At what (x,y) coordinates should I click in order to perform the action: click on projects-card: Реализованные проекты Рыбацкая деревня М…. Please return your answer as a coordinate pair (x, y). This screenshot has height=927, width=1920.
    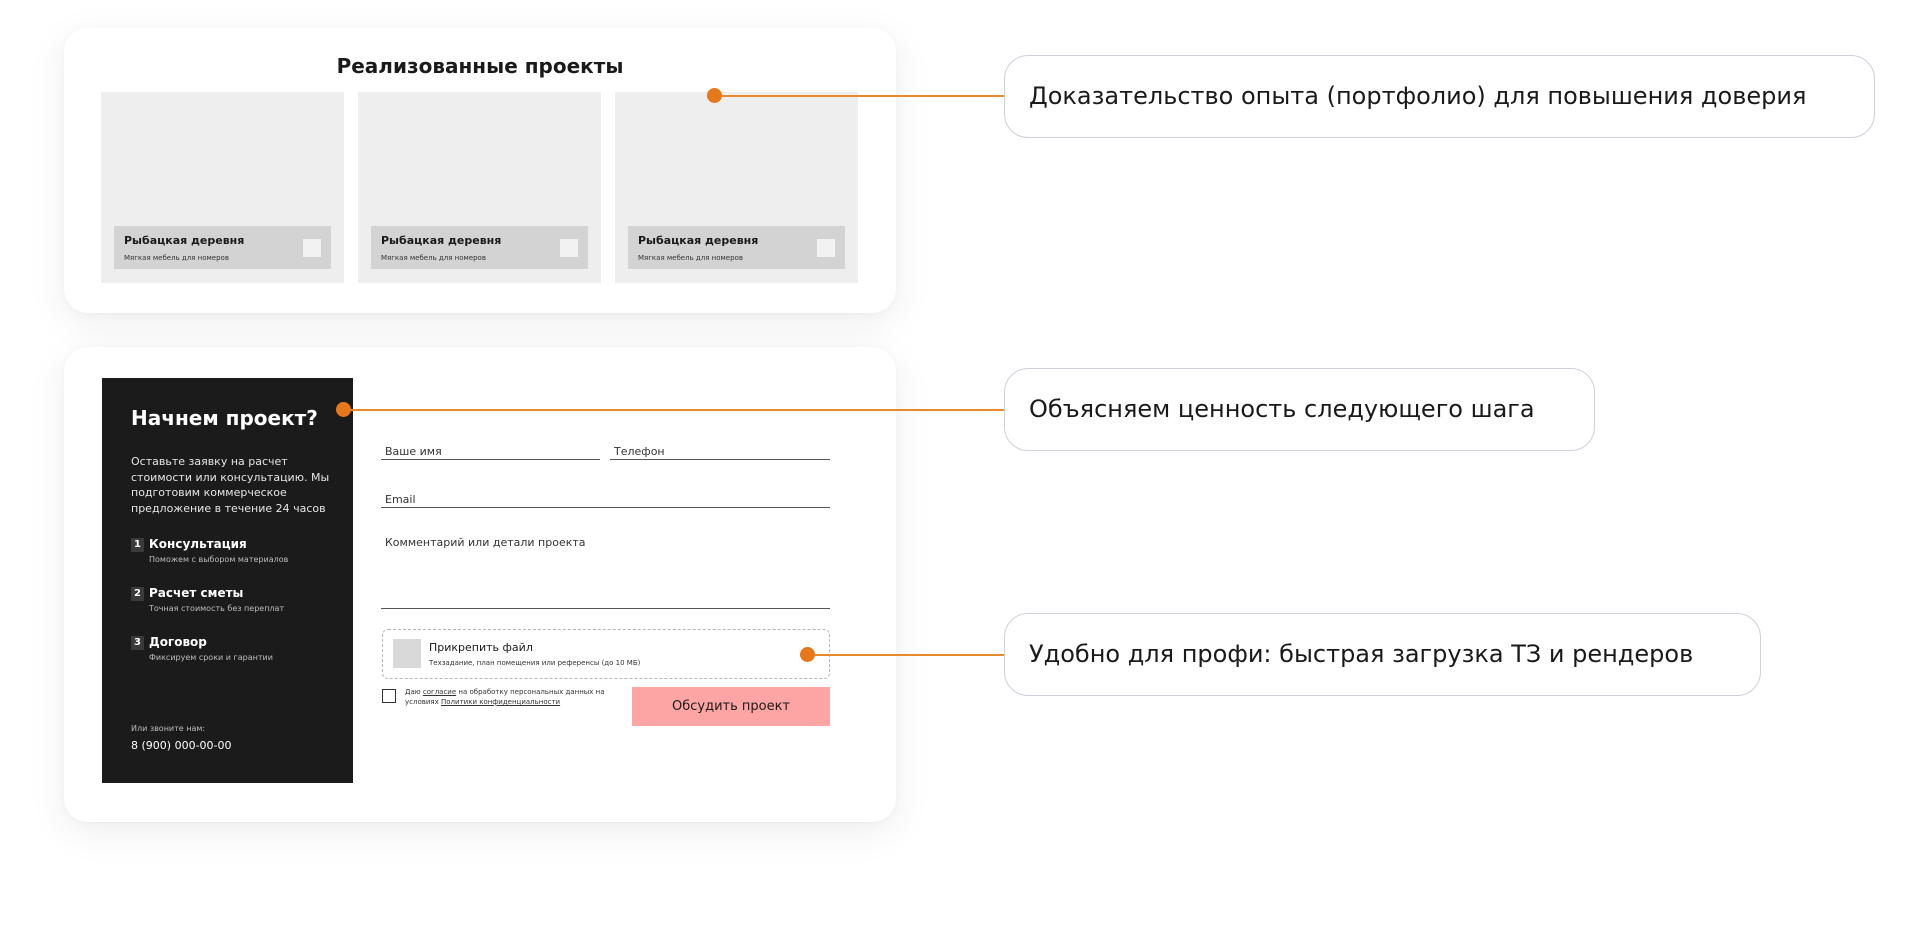
    Looking at the image, I should click on (480, 170).